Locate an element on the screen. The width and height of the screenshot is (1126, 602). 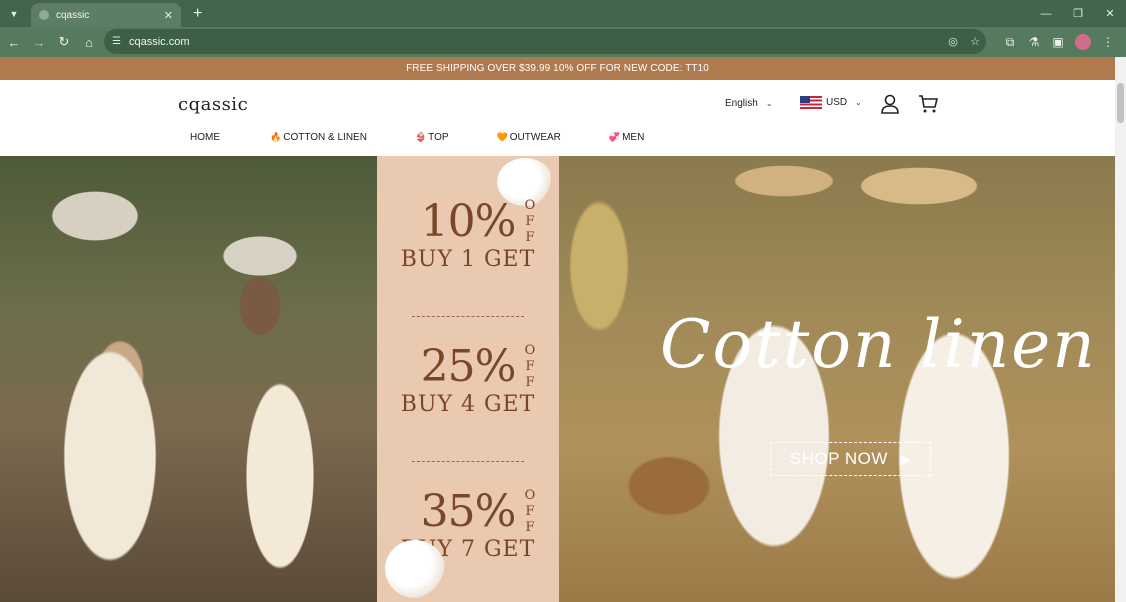
offer-buy: BUY 4 GET is located at coordinates (468, 404).